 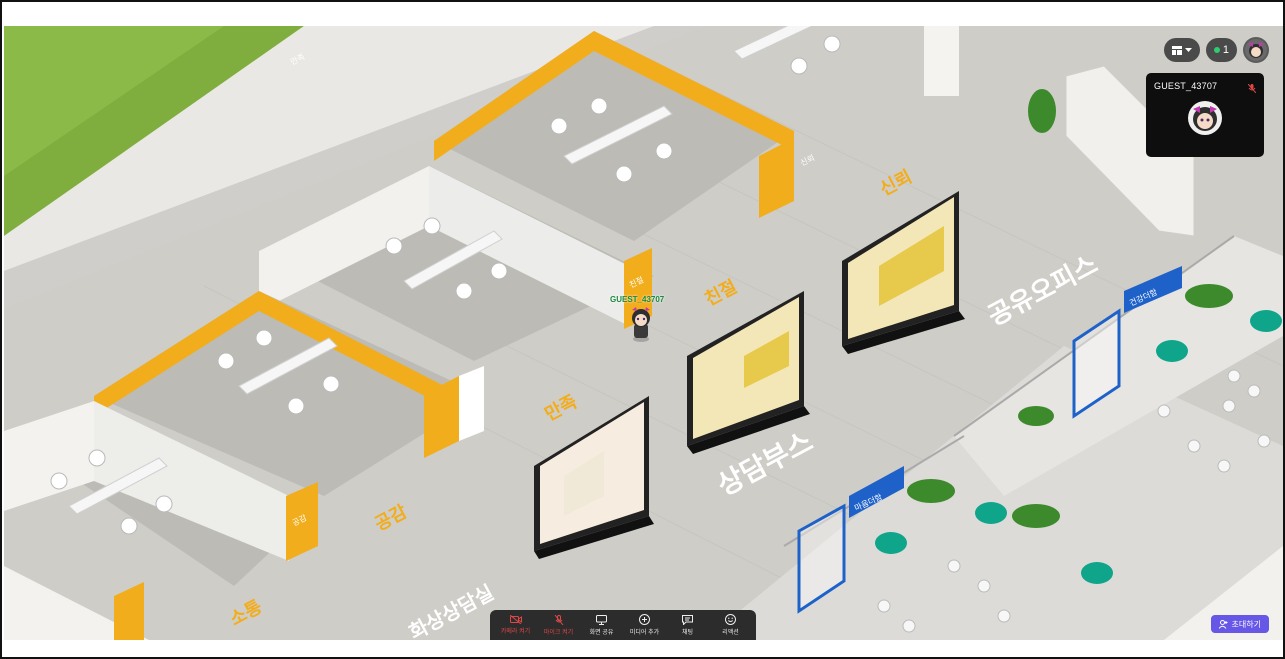 I want to click on participants-count: 1, so click(x=1225, y=50).